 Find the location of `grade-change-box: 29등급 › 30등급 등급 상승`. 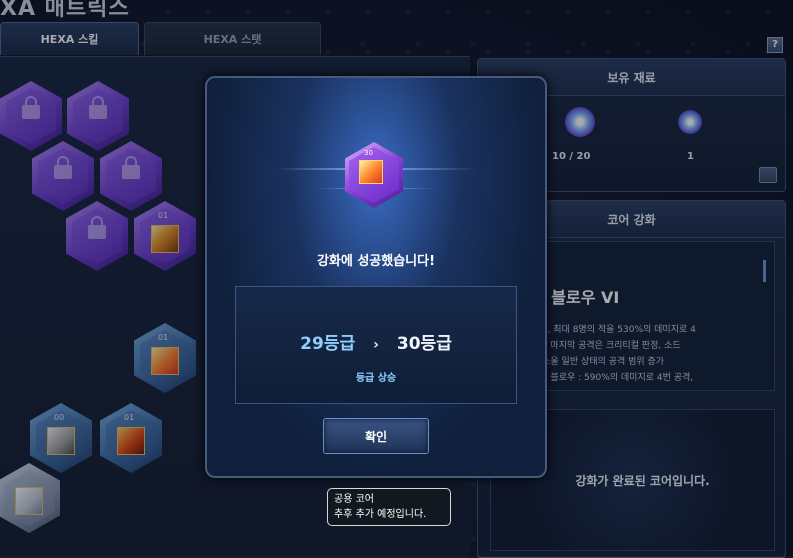

grade-change-box: 29등급 › 30등급 등급 상승 is located at coordinates (376, 345).